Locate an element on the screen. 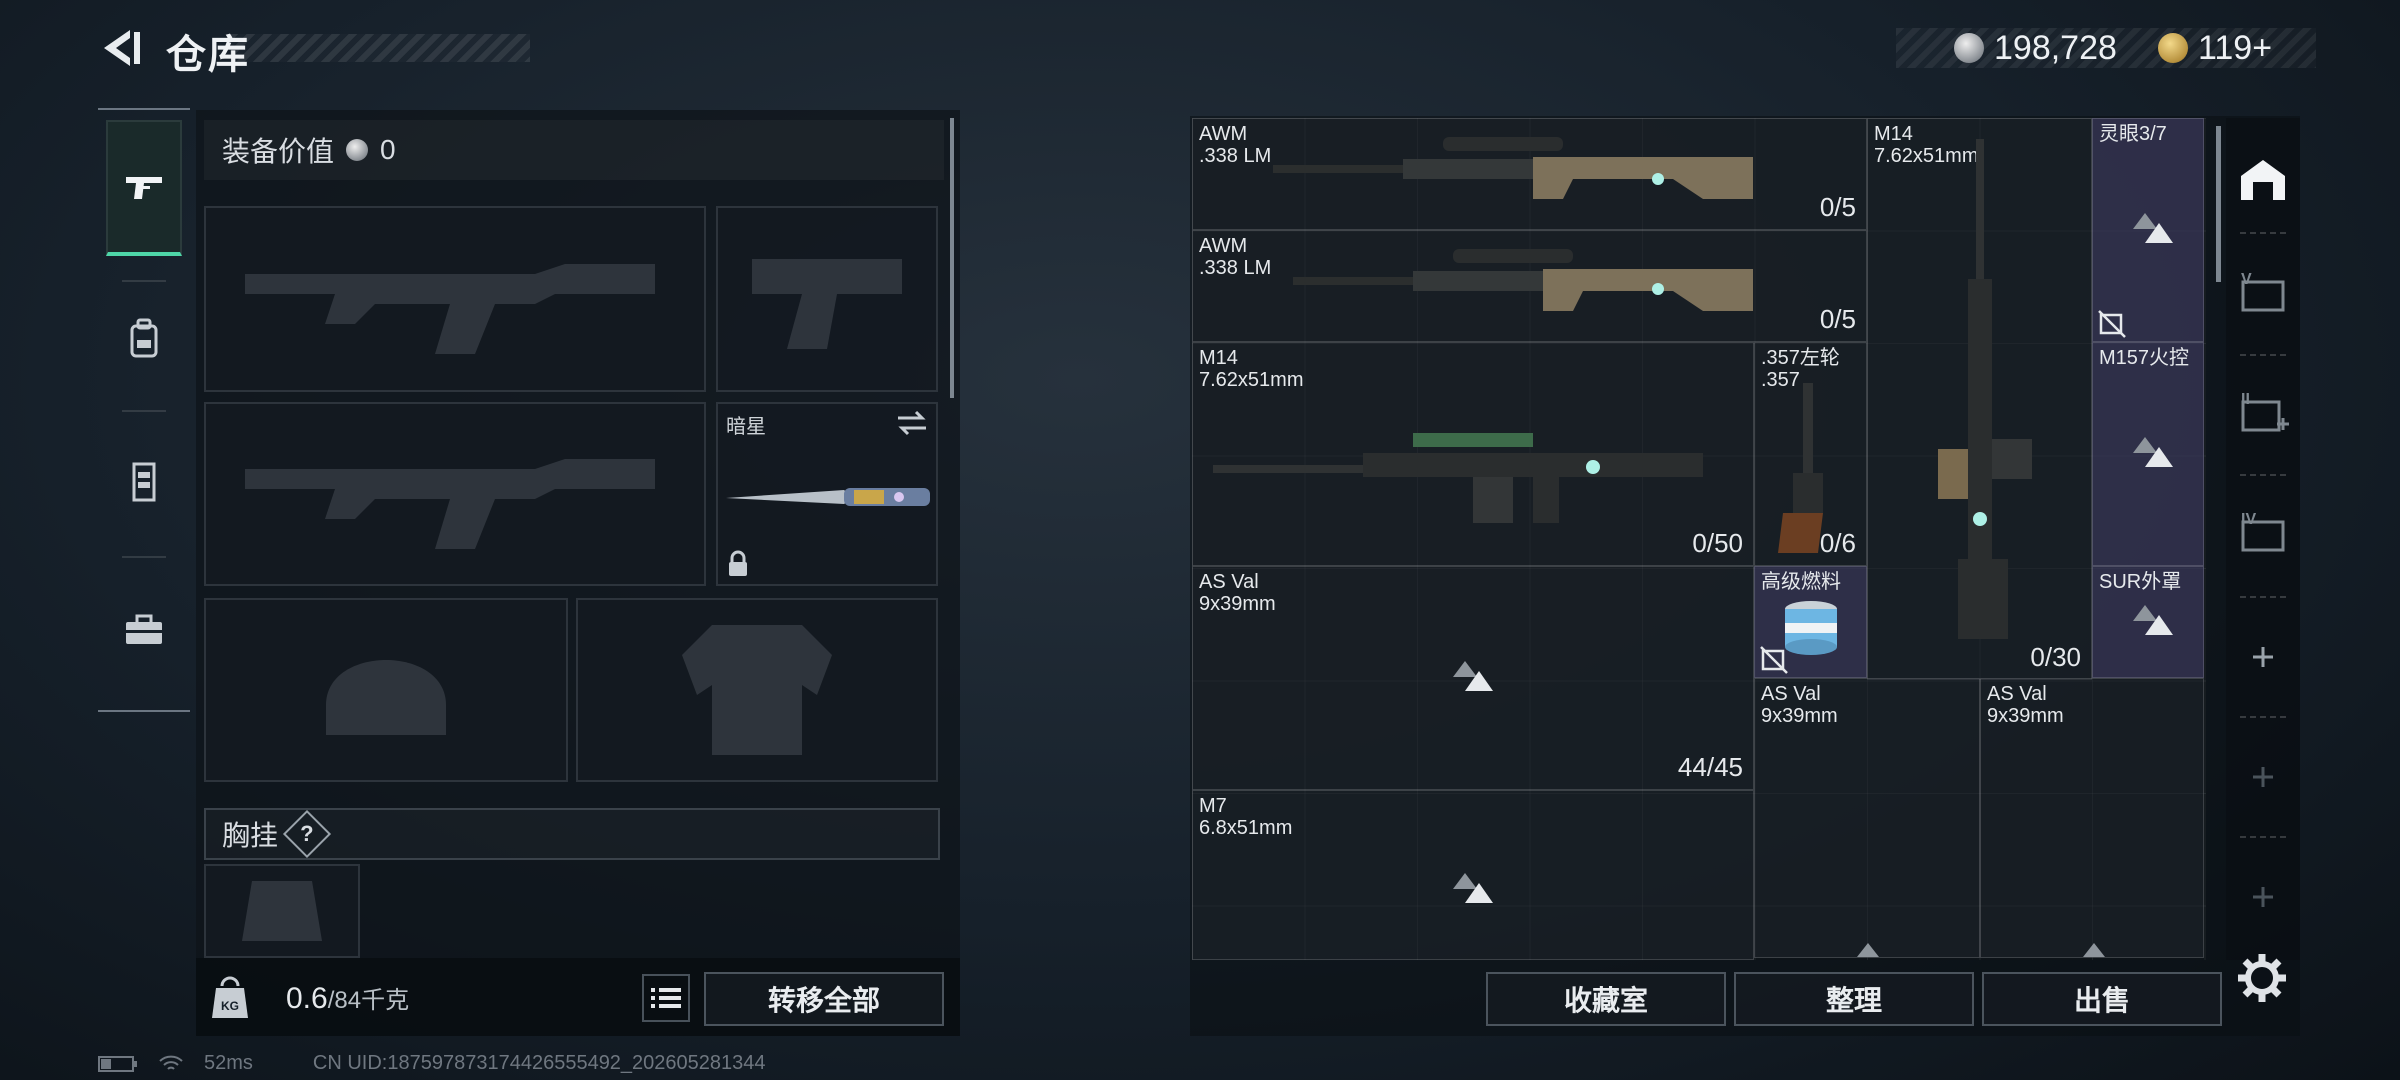 This screenshot has width=2400, height=1080. primary-weapon-slot is located at coordinates (455, 299).